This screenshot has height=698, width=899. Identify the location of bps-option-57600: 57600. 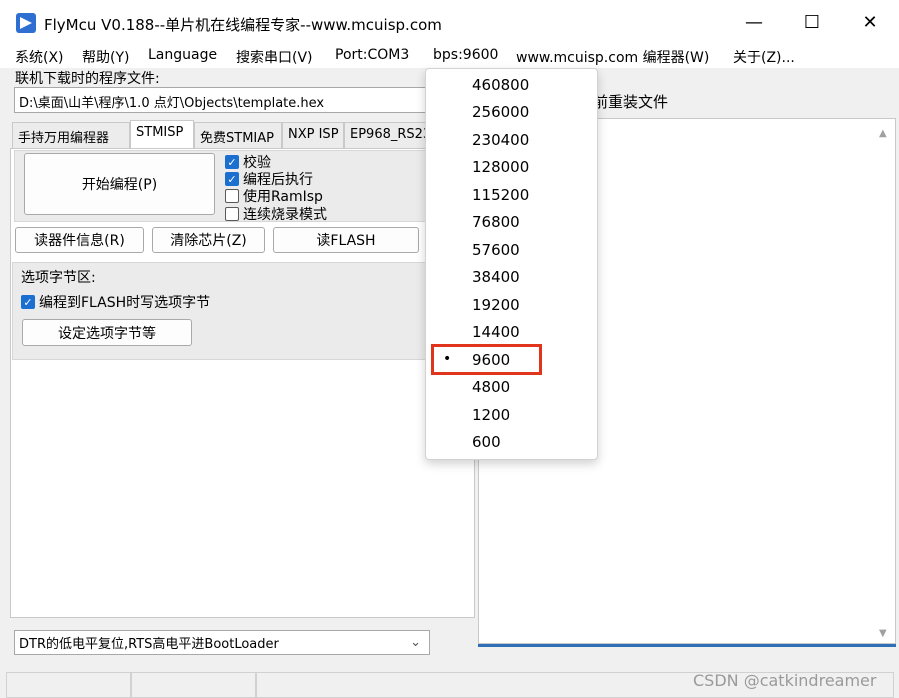
(496, 250).